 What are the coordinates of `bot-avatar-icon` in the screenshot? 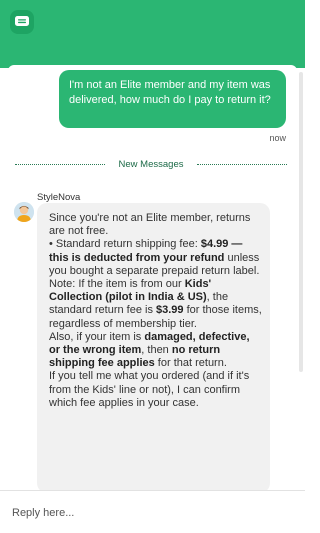 It's located at (24, 212).